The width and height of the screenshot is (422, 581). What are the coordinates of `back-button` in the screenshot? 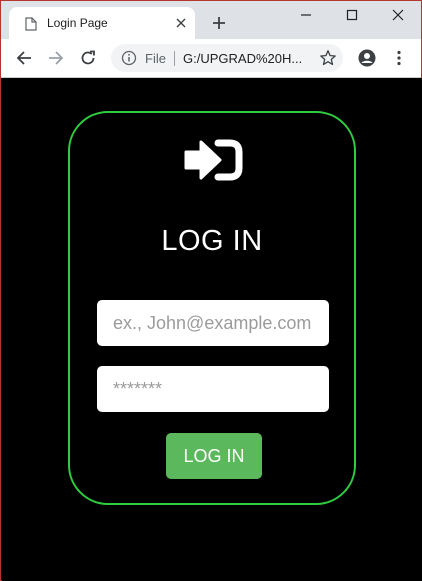 It's located at (24, 58).